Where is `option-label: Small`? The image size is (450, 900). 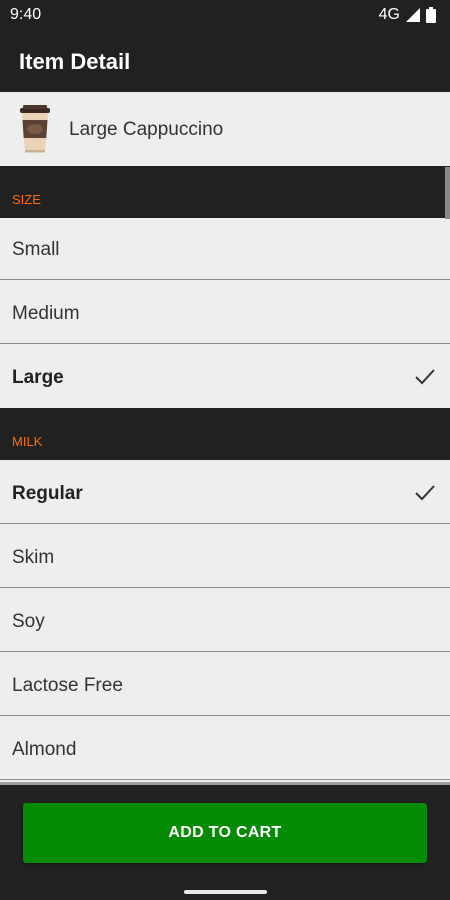 option-label: Small is located at coordinates (36, 249).